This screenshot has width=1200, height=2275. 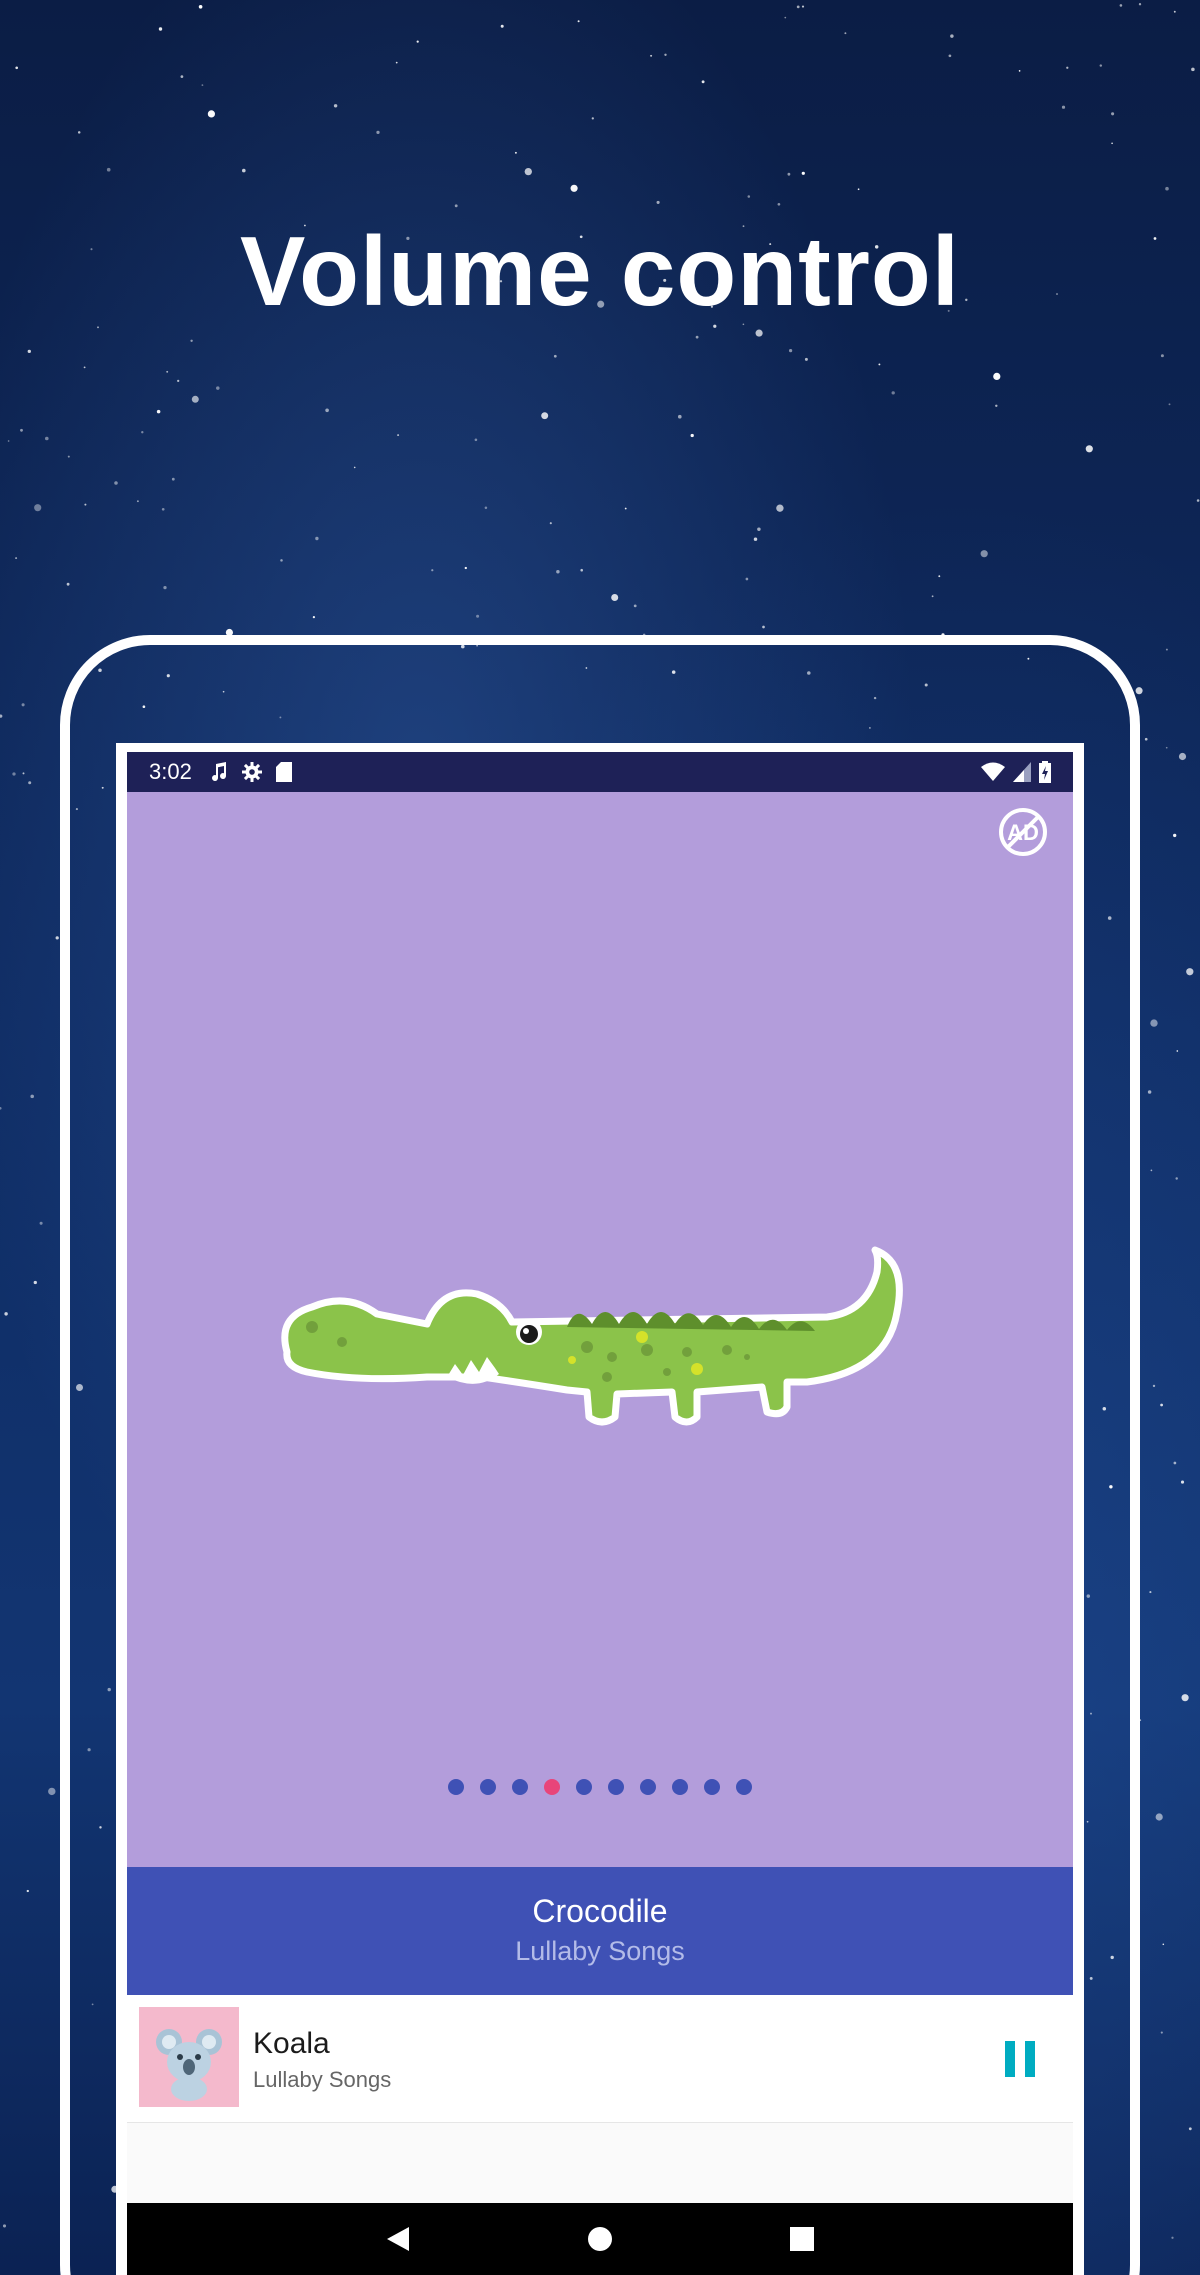 What do you see at coordinates (291, 2043) in the screenshot?
I see `mini-player-title: Koala` at bounding box center [291, 2043].